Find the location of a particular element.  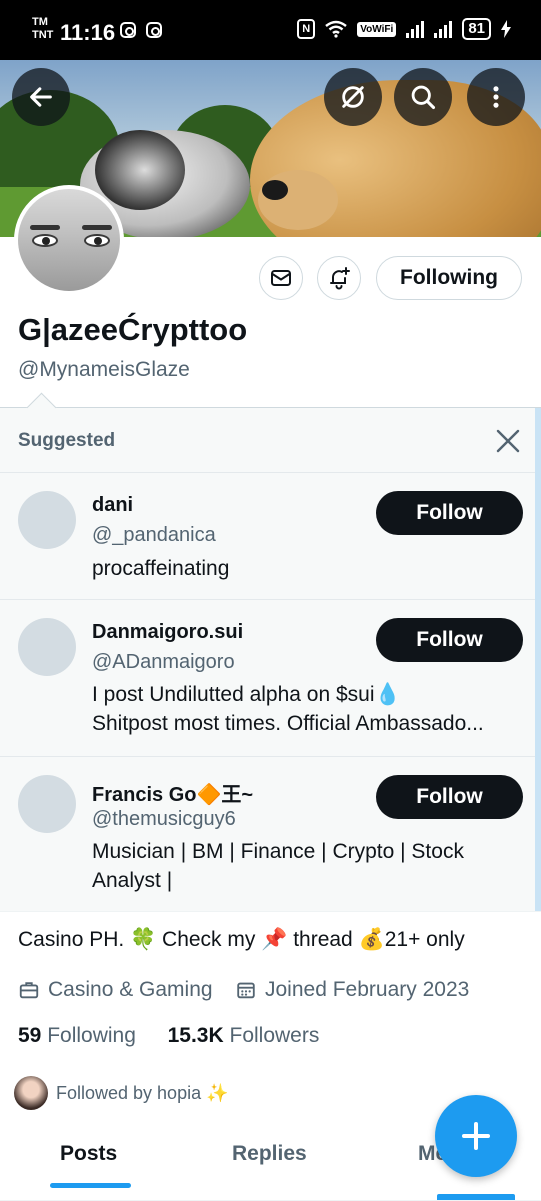

following-label: Following is located at coordinates (91, 1035).